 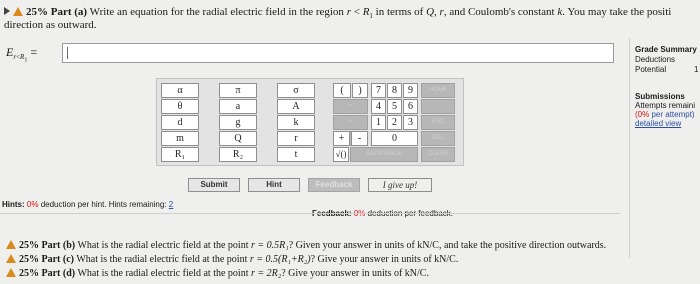 What do you see at coordinates (32, 204) in the screenshot?
I see `hints-pct: 0%` at bounding box center [32, 204].